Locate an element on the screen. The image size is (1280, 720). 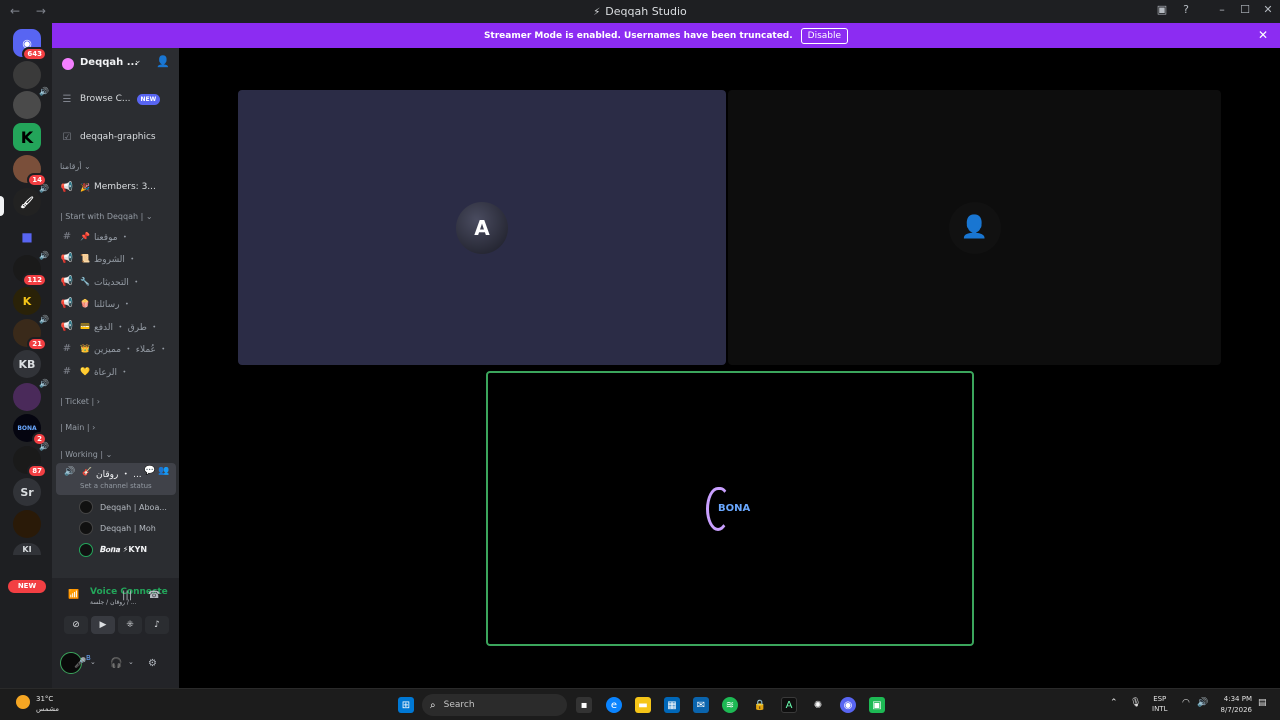
outlook-icon: ✉ is located at coordinates (701, 705).